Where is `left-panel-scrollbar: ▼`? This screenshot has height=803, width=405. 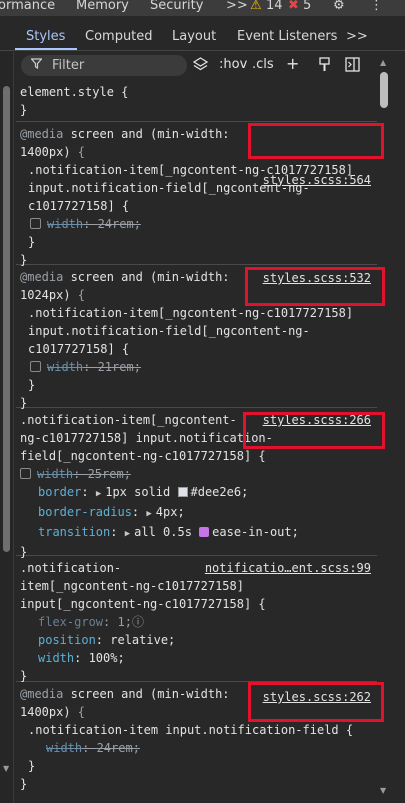 left-panel-scrollbar: ▼ is located at coordinates (7, 427).